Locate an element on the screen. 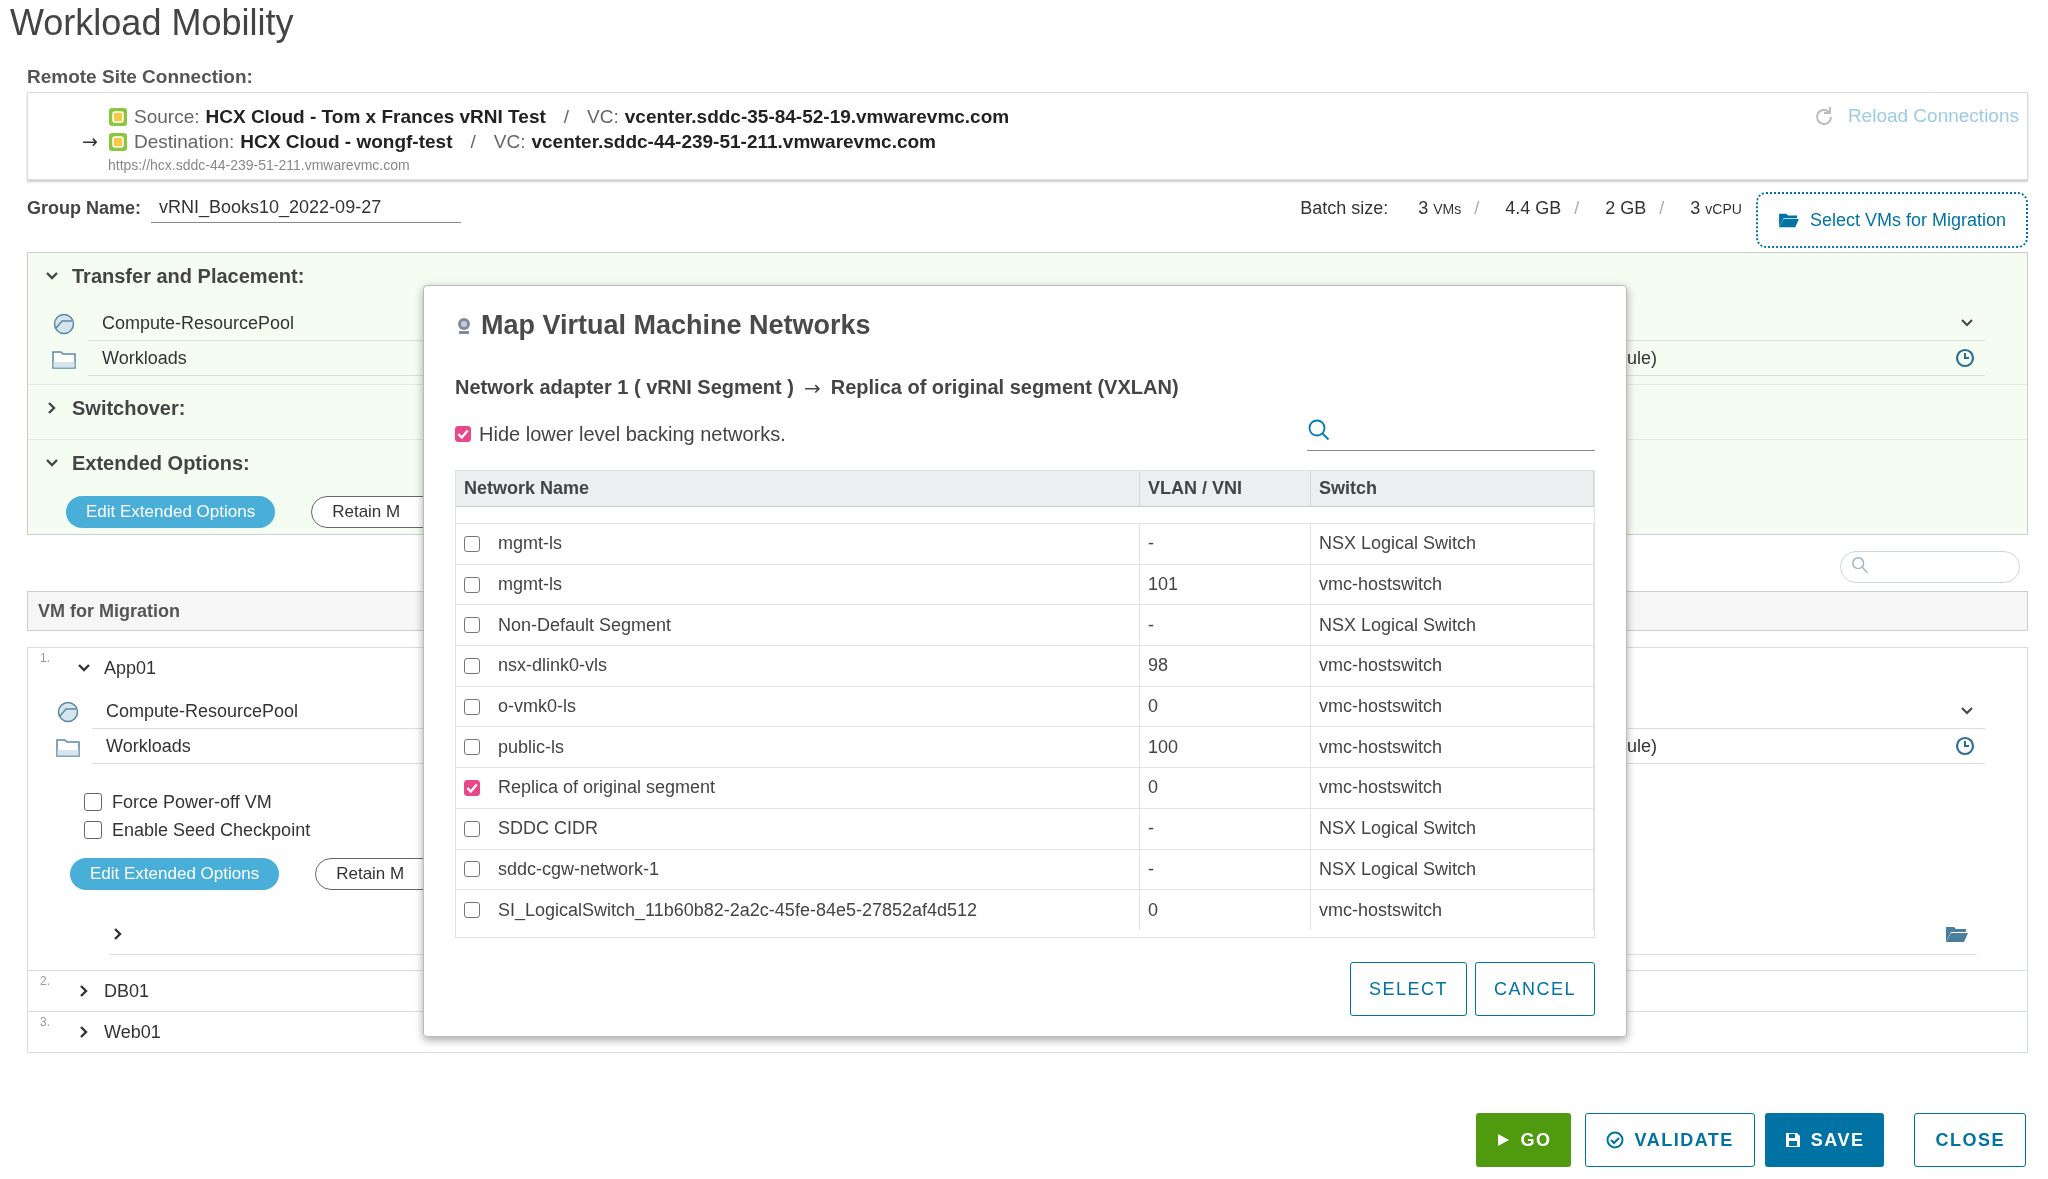 The width and height of the screenshot is (2048, 1179). section-heading: Remote Site Connection: is located at coordinates (140, 77).